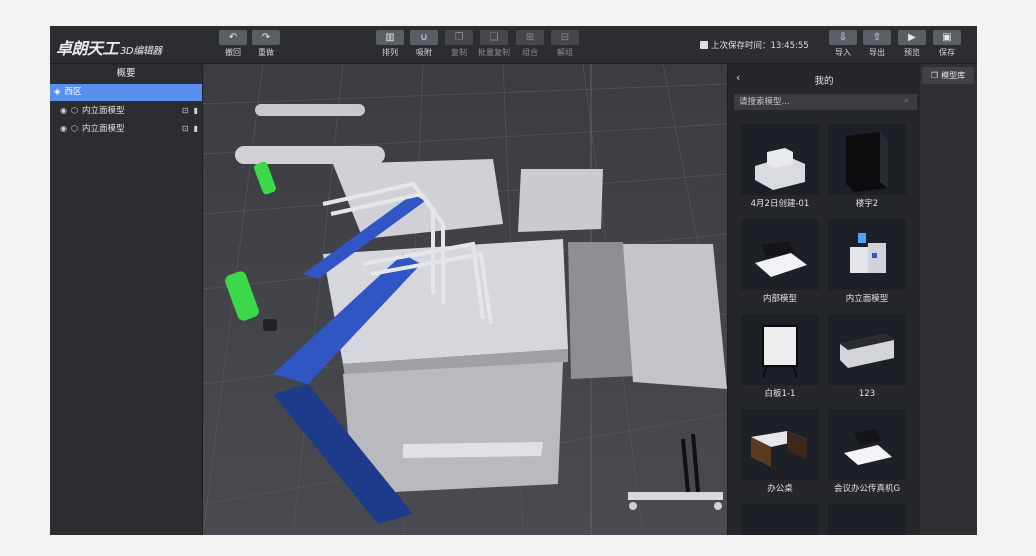 The image size is (1036, 556). I want to click on outline-region-row: ◈ 西区, so click(126, 92).